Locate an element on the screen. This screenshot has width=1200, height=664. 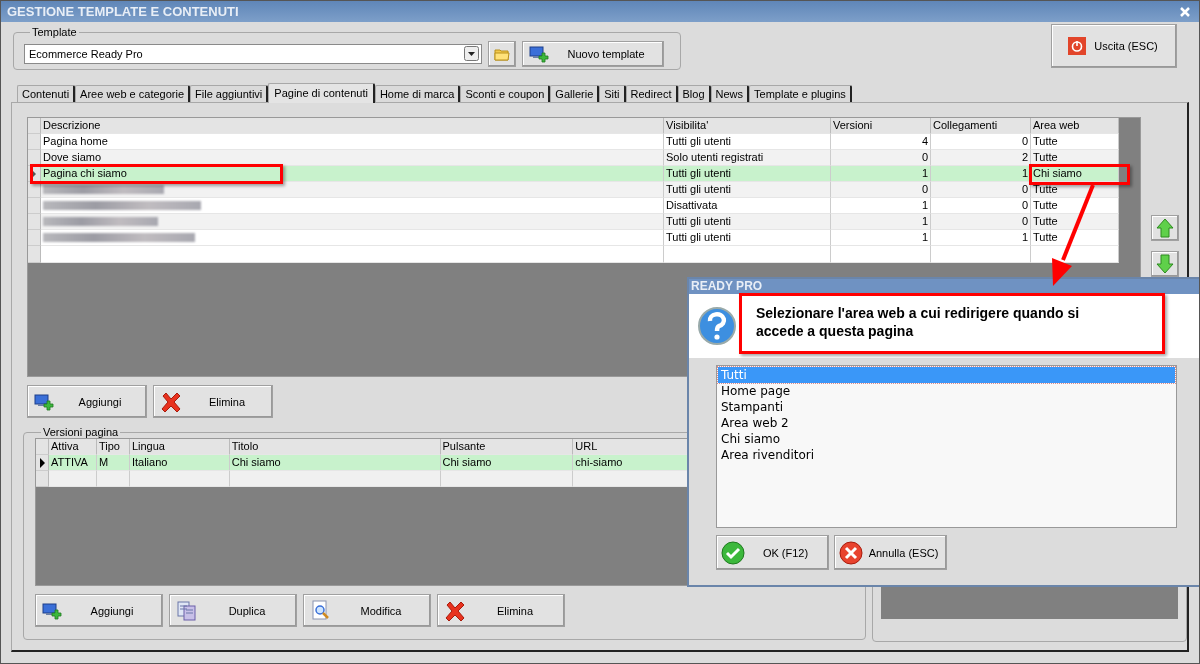
exit-button: Uscita (ESC) is located at coordinates (1114, 46).